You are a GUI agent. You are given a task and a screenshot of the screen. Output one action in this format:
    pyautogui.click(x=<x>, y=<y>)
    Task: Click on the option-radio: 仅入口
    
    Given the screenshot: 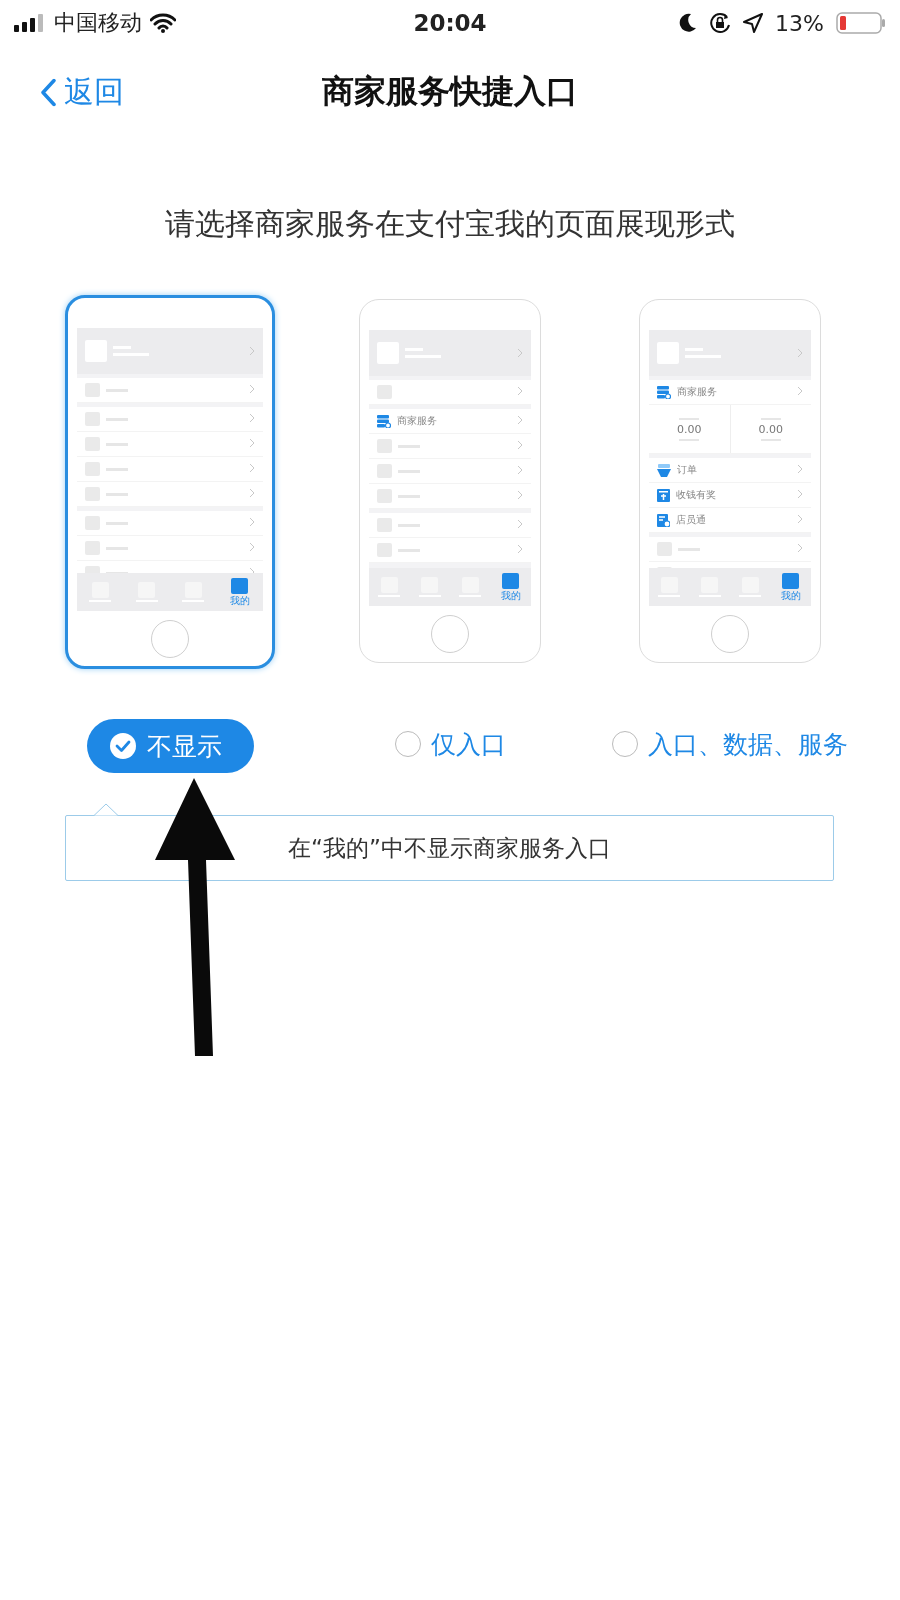 What is the action you would take?
    pyautogui.click(x=450, y=744)
    